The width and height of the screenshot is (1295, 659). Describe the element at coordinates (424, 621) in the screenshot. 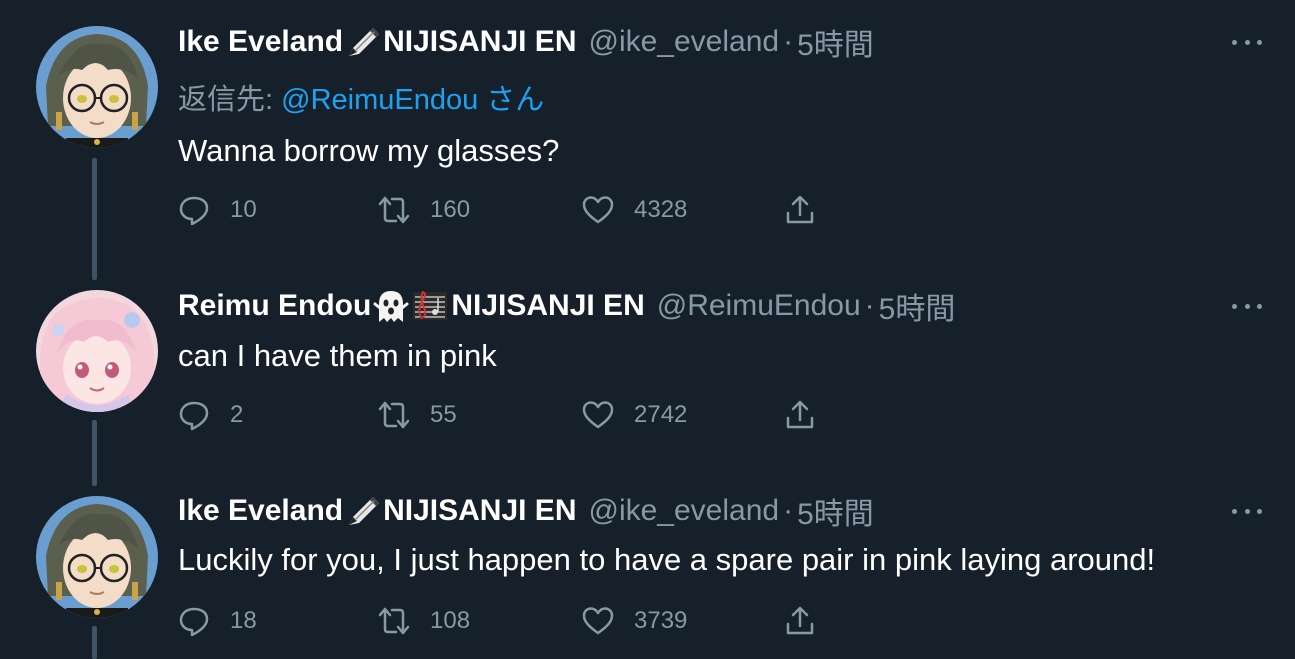

I see `retweet-button: 108` at that location.